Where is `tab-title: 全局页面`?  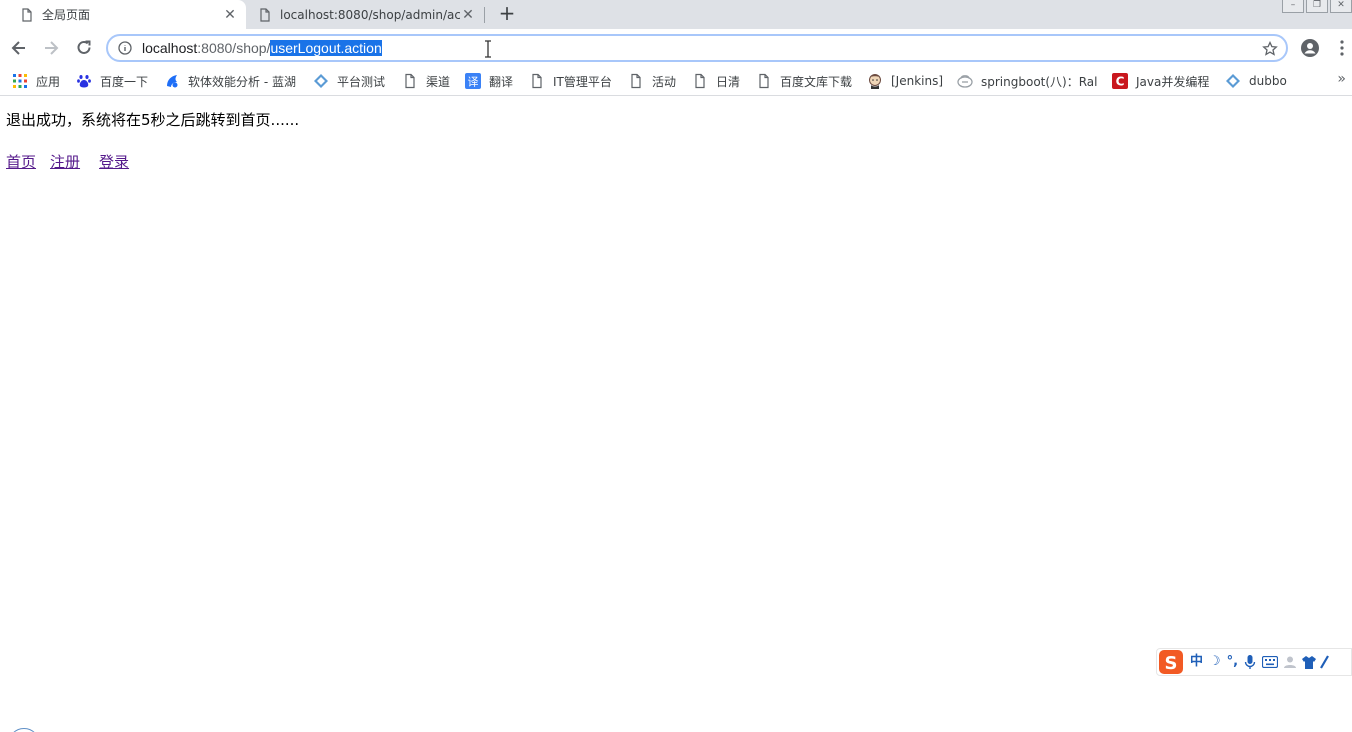
tab-title: 全局页面 is located at coordinates (66, 15).